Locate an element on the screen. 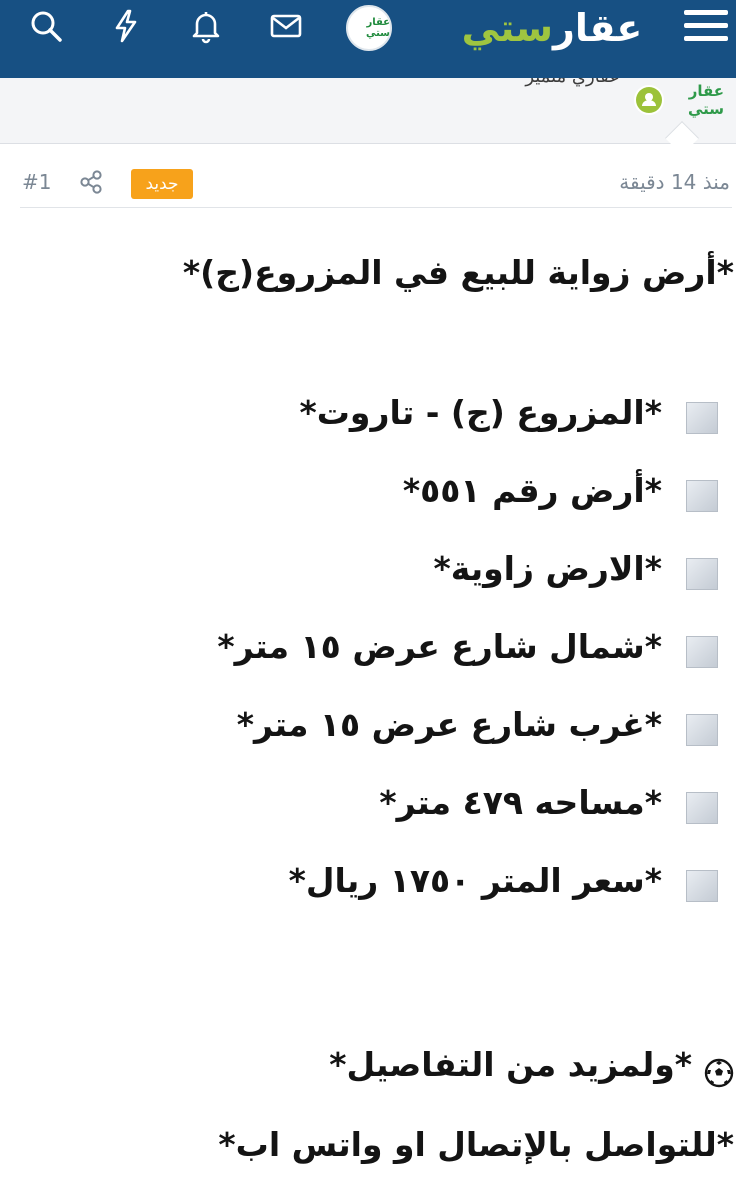  list-item: *المزروع (ج) - تاروت* is located at coordinates (368, 427).